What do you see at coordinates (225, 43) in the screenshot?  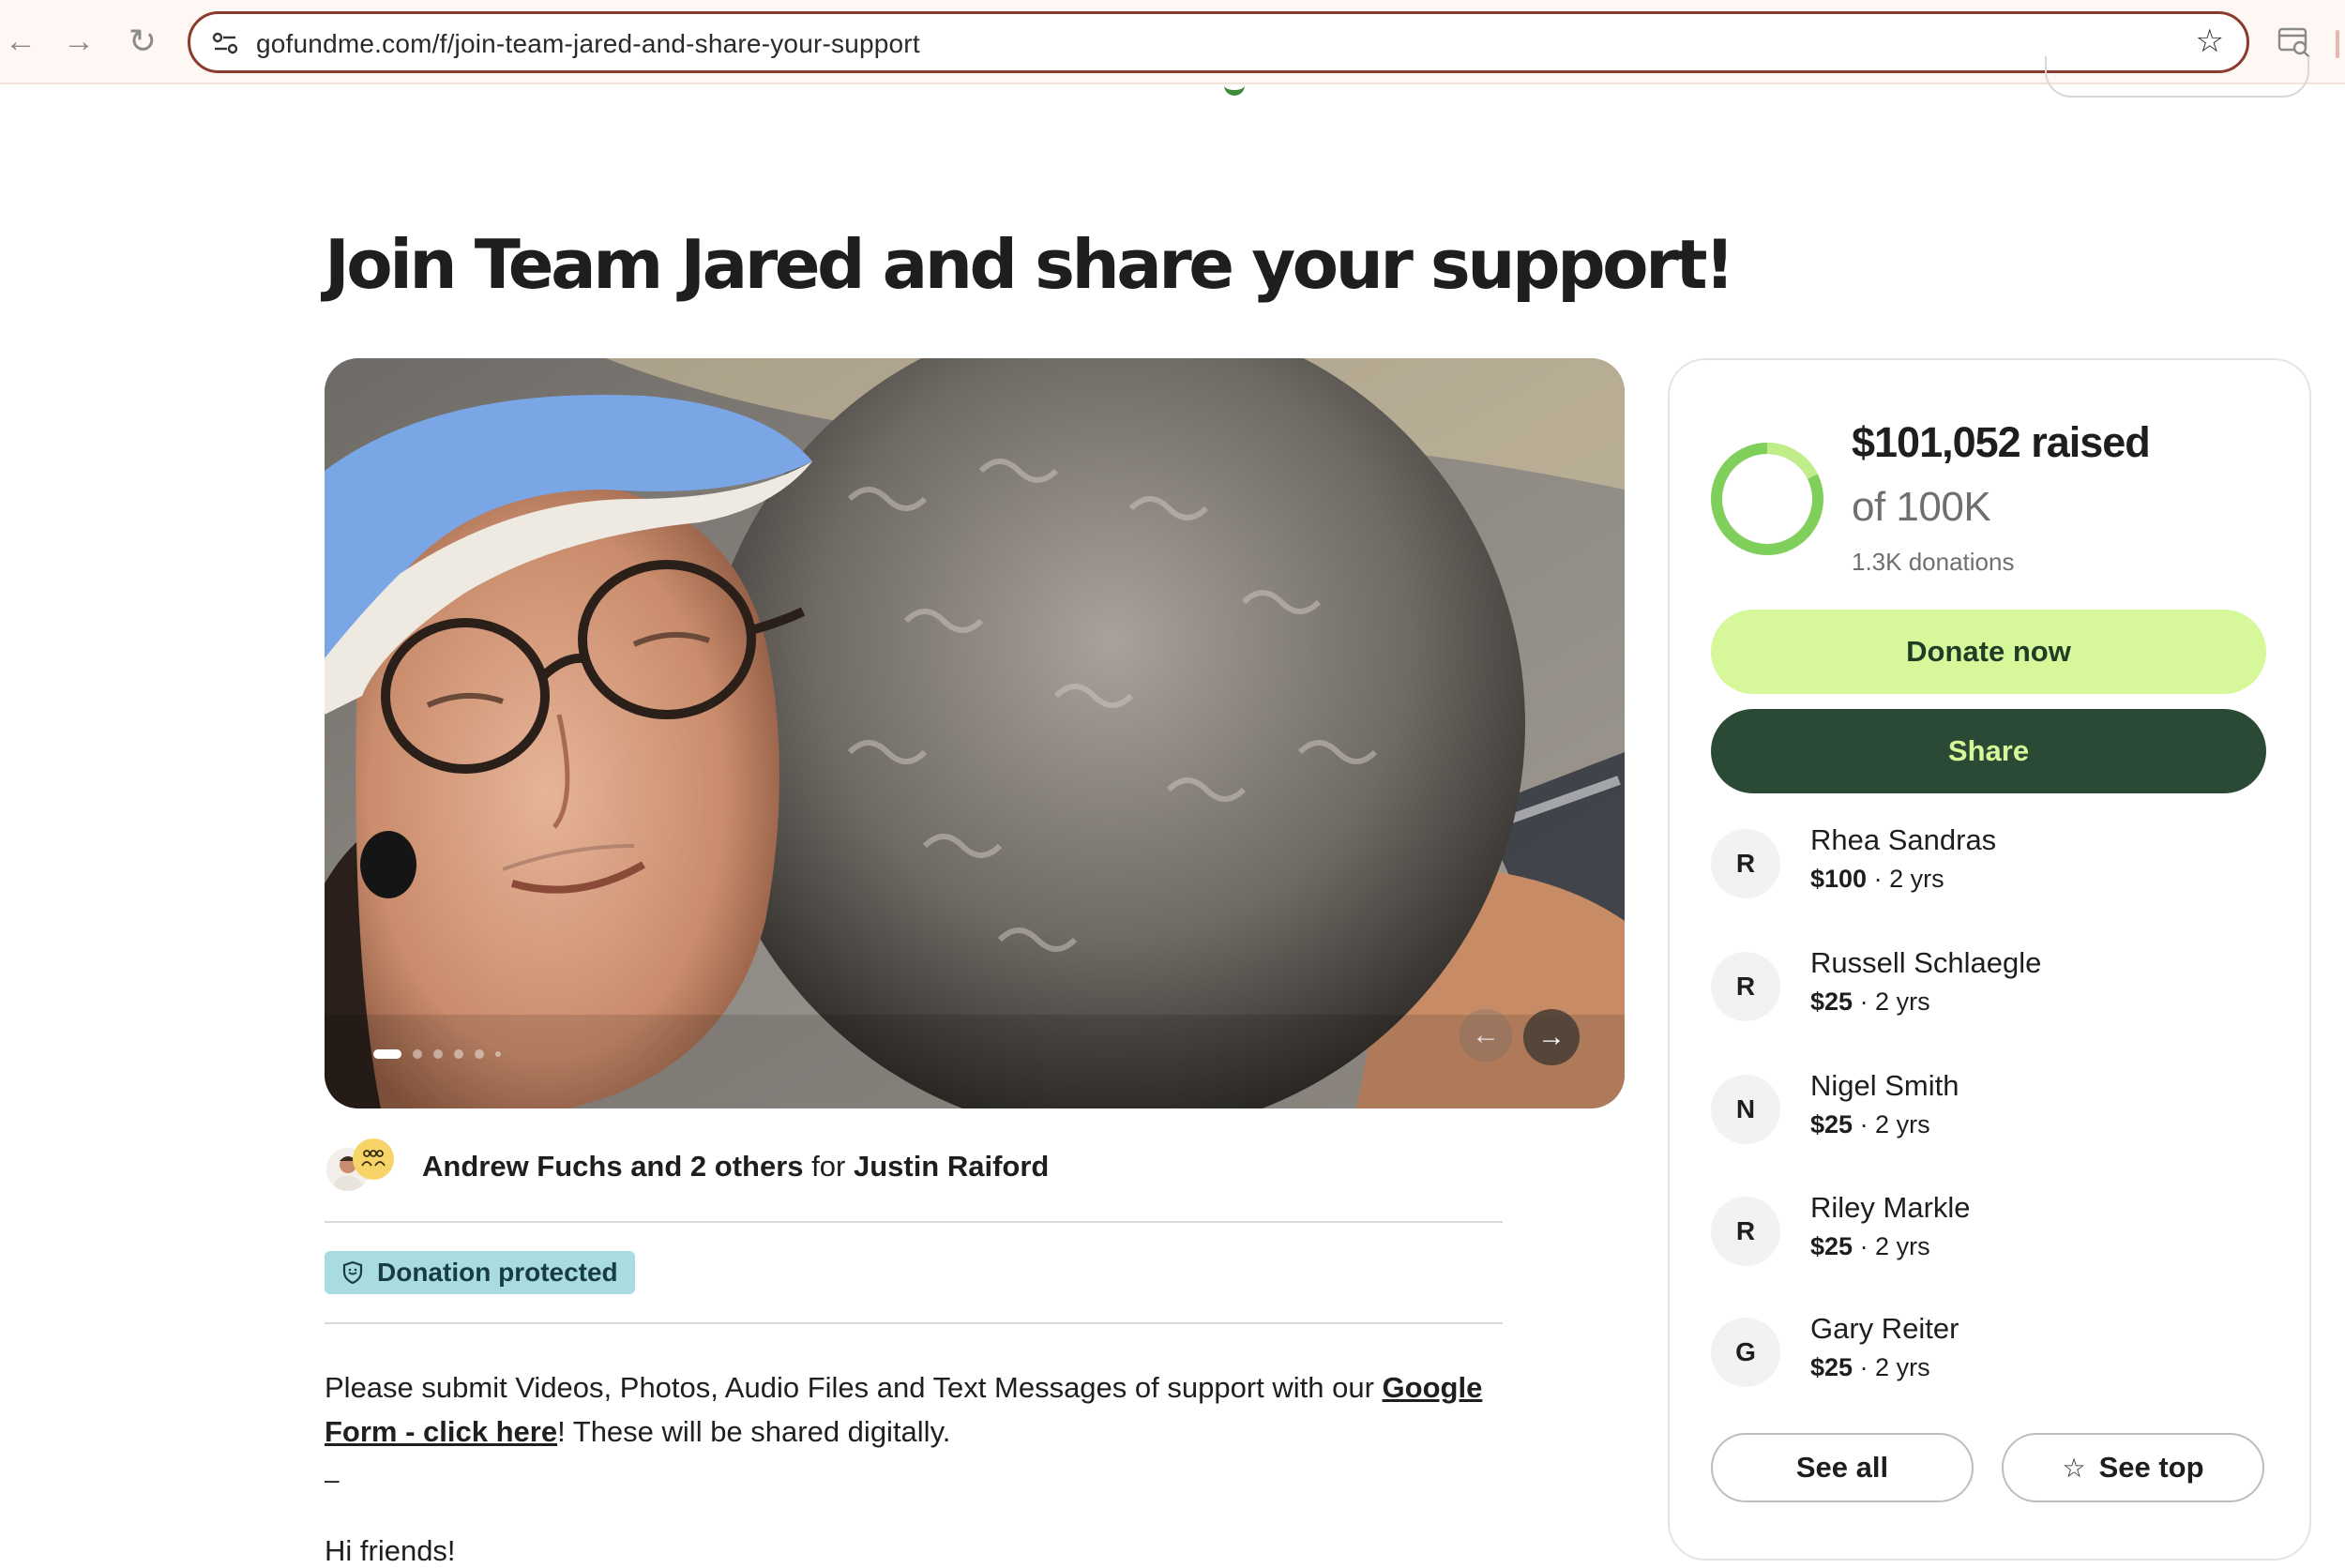 I see `site-settings-icon` at bounding box center [225, 43].